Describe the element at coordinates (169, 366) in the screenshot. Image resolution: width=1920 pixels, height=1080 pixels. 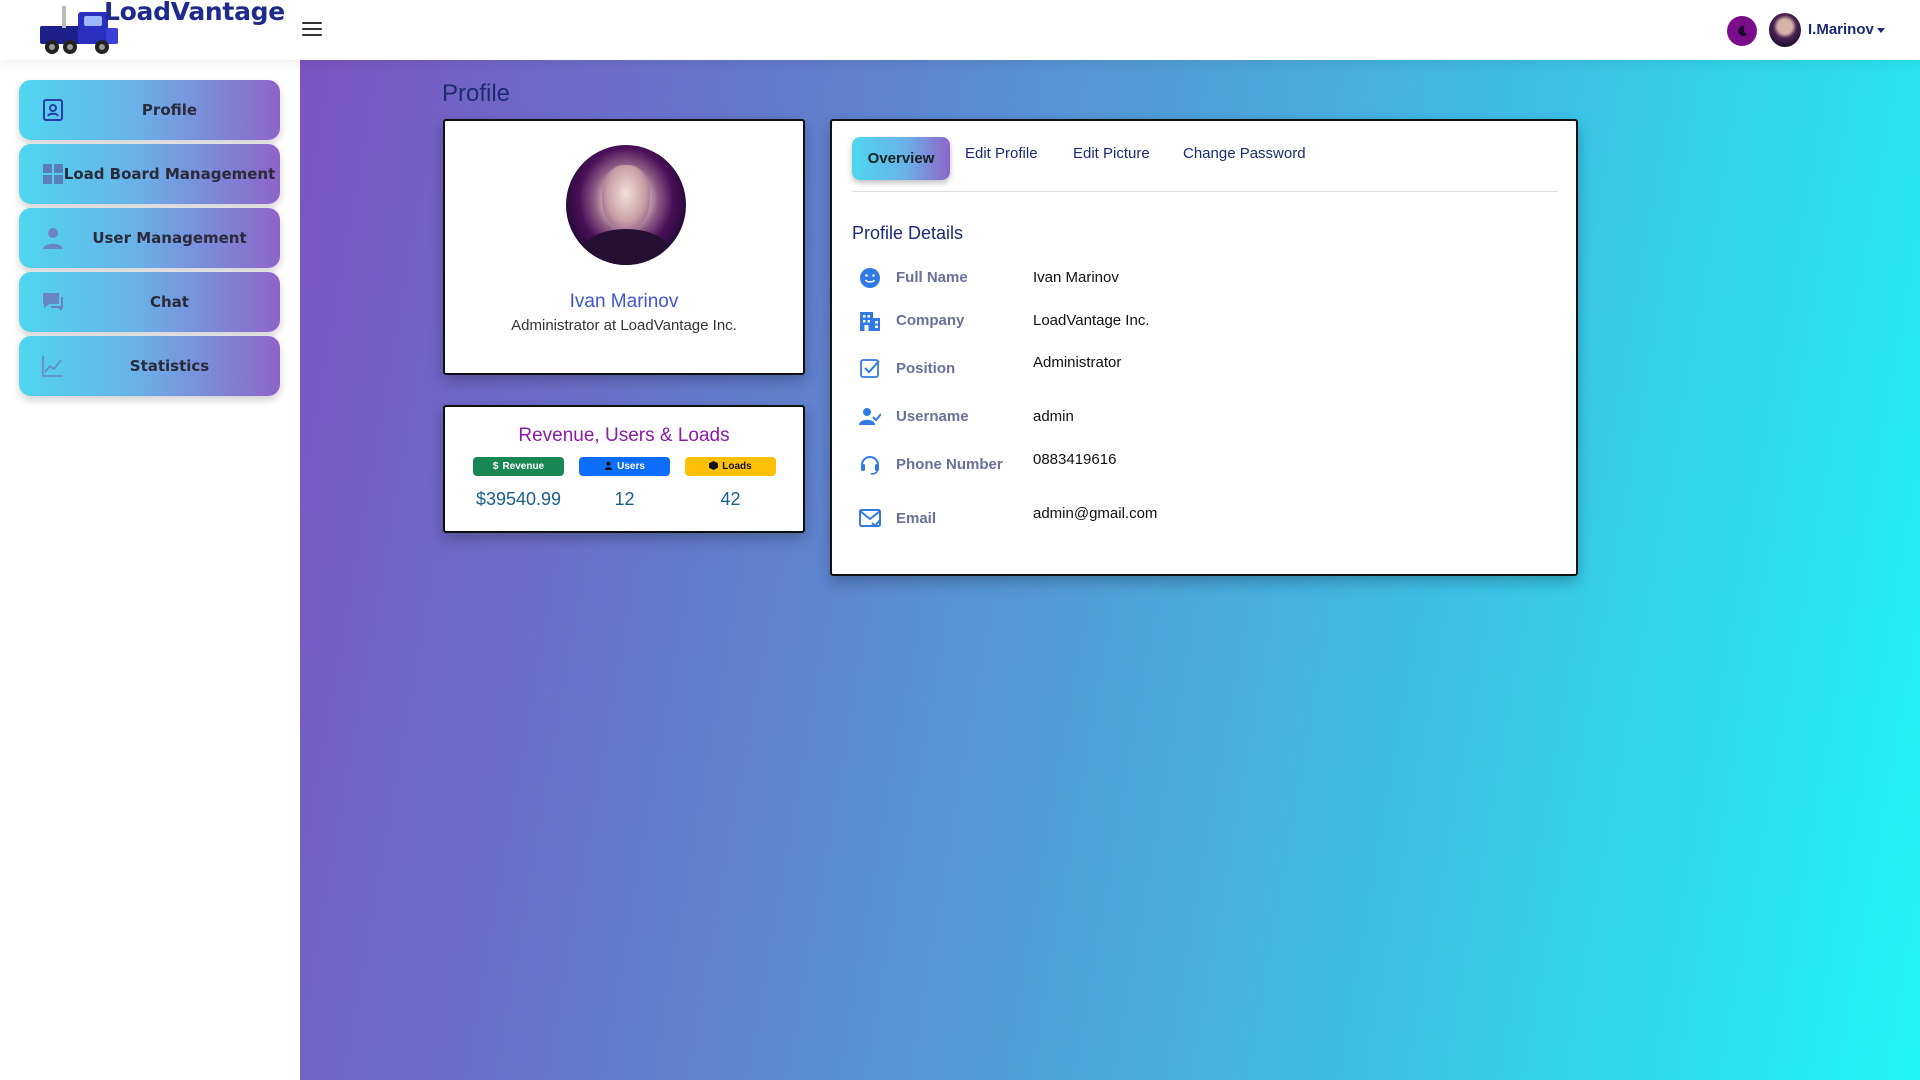
I see `sidebar-item-label: Statistics` at that location.